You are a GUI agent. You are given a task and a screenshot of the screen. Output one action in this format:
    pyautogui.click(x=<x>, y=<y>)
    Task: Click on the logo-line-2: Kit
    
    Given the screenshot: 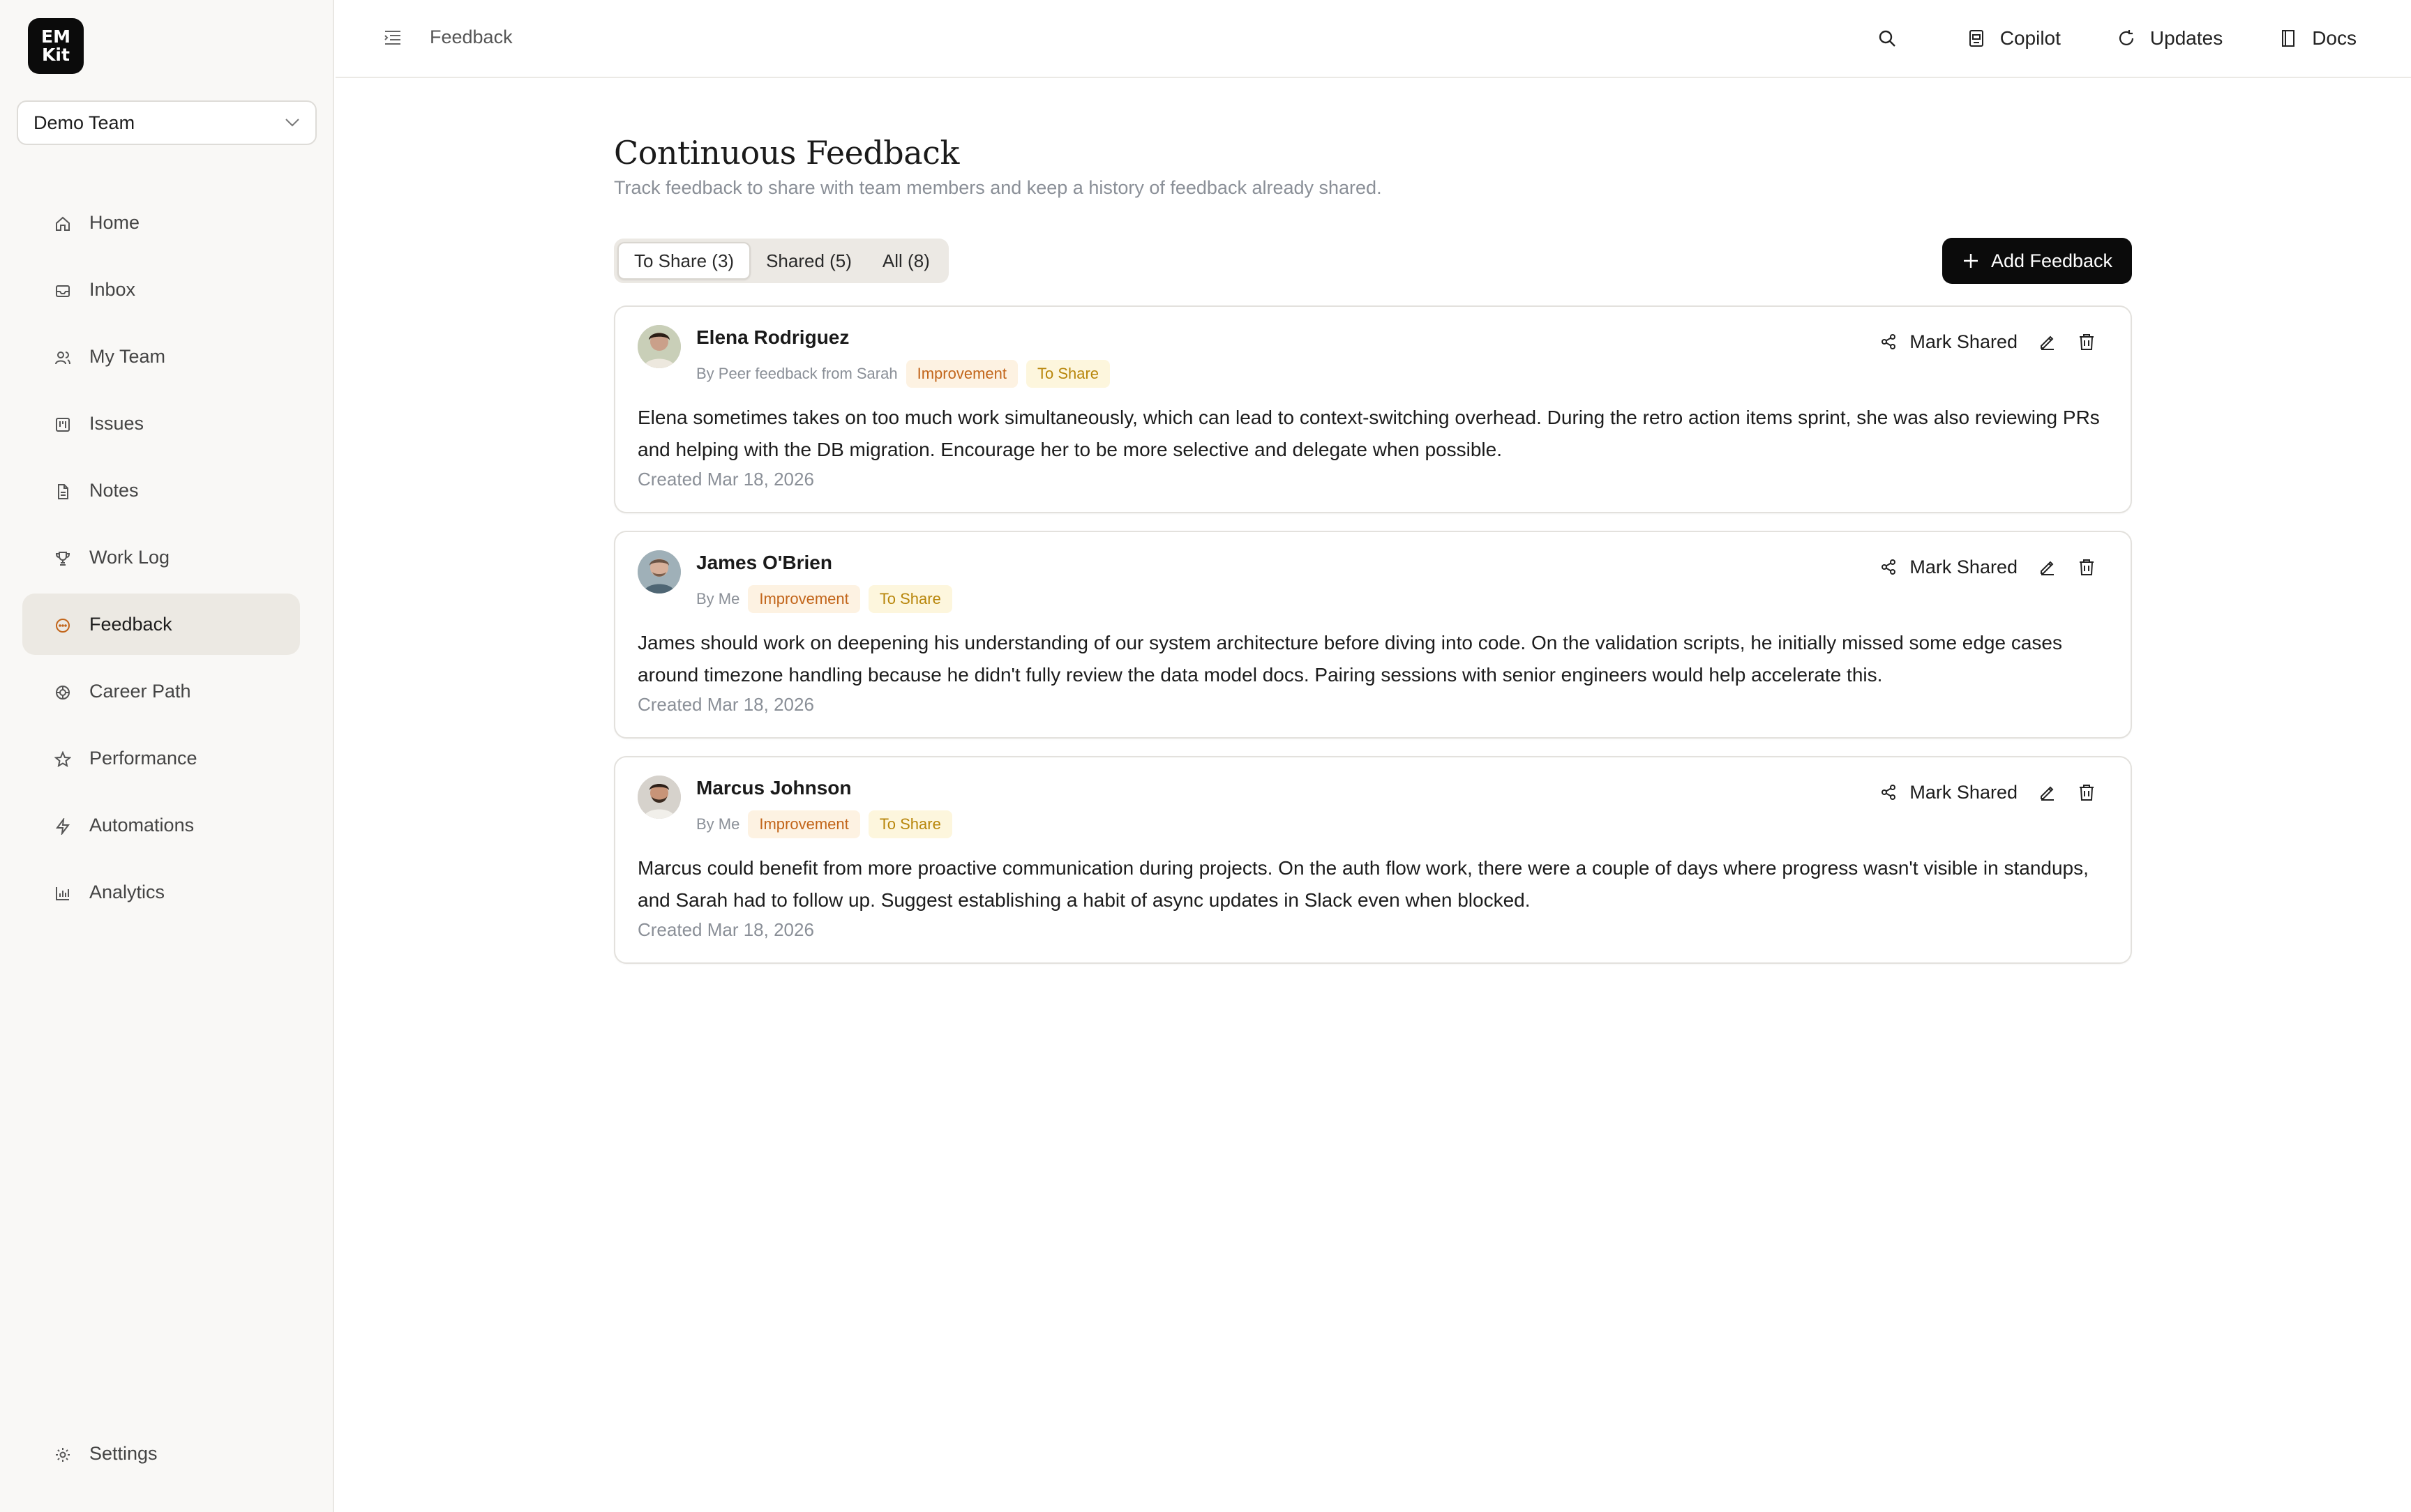 What is the action you would take?
    pyautogui.click(x=56, y=55)
    